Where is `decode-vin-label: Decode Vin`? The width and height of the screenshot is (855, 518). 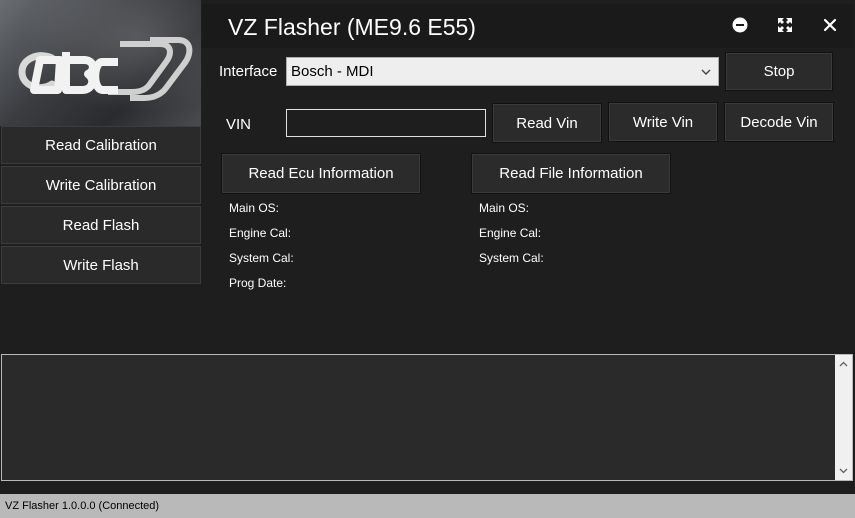
decode-vin-label: Decode Vin is located at coordinates (779, 122).